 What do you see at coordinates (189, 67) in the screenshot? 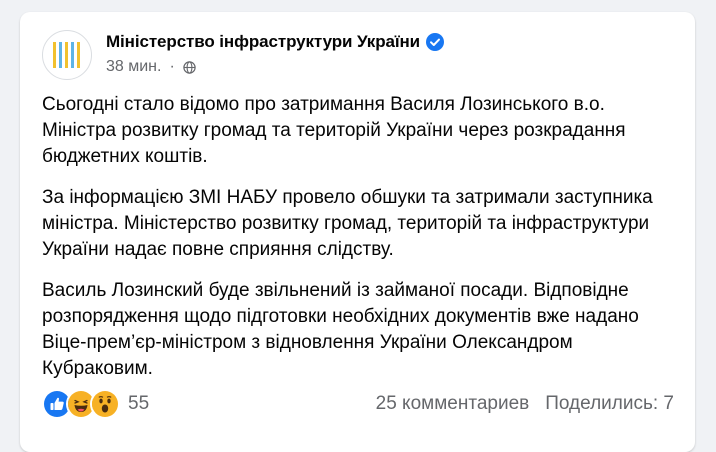
I see `globe-icon` at bounding box center [189, 67].